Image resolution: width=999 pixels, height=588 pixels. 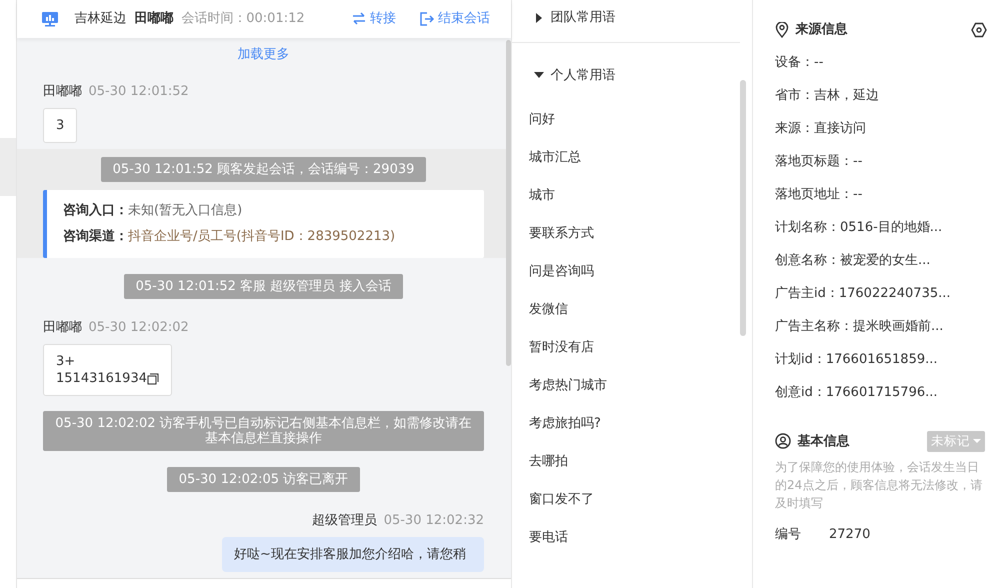 What do you see at coordinates (632, 386) in the screenshot?
I see `phrase-item: 考虑热门城市` at bounding box center [632, 386].